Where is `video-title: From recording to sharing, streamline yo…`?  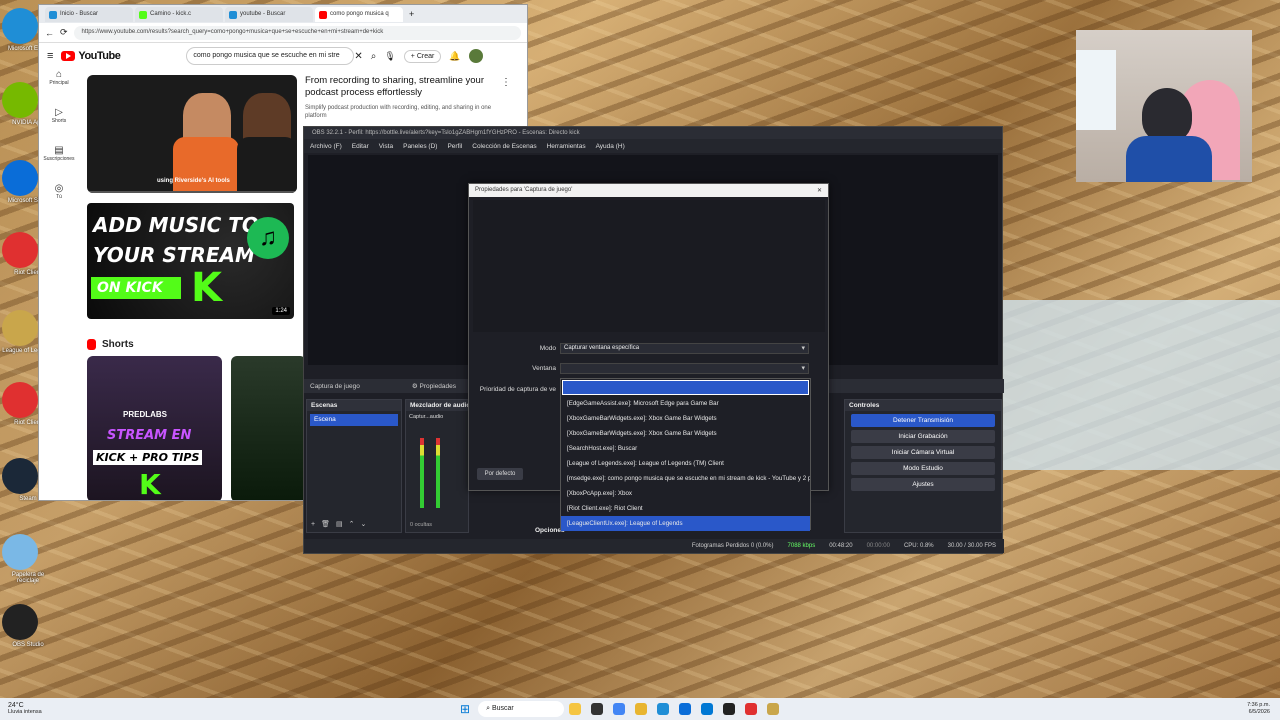
video-title: From recording to sharing, streamline yo… is located at coordinates (405, 87).